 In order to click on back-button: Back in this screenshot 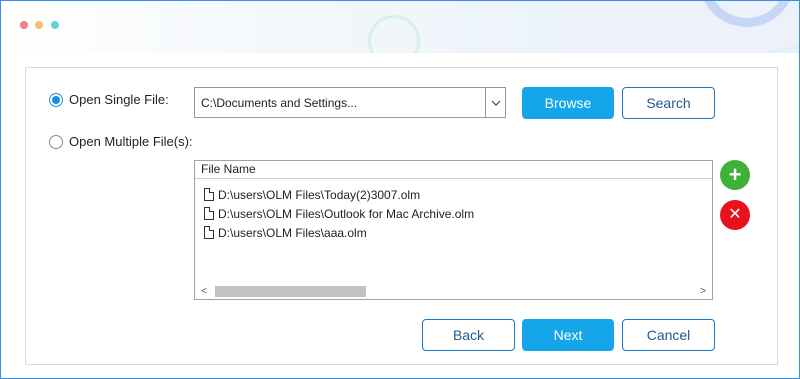, I will do `click(468, 335)`.